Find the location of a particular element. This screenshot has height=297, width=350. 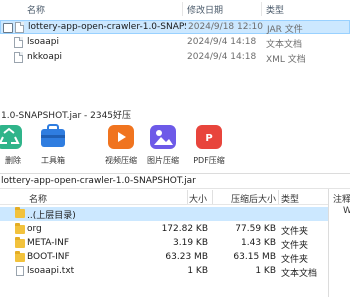

row-compressed-size: 1.43 KB is located at coordinates (258, 243).